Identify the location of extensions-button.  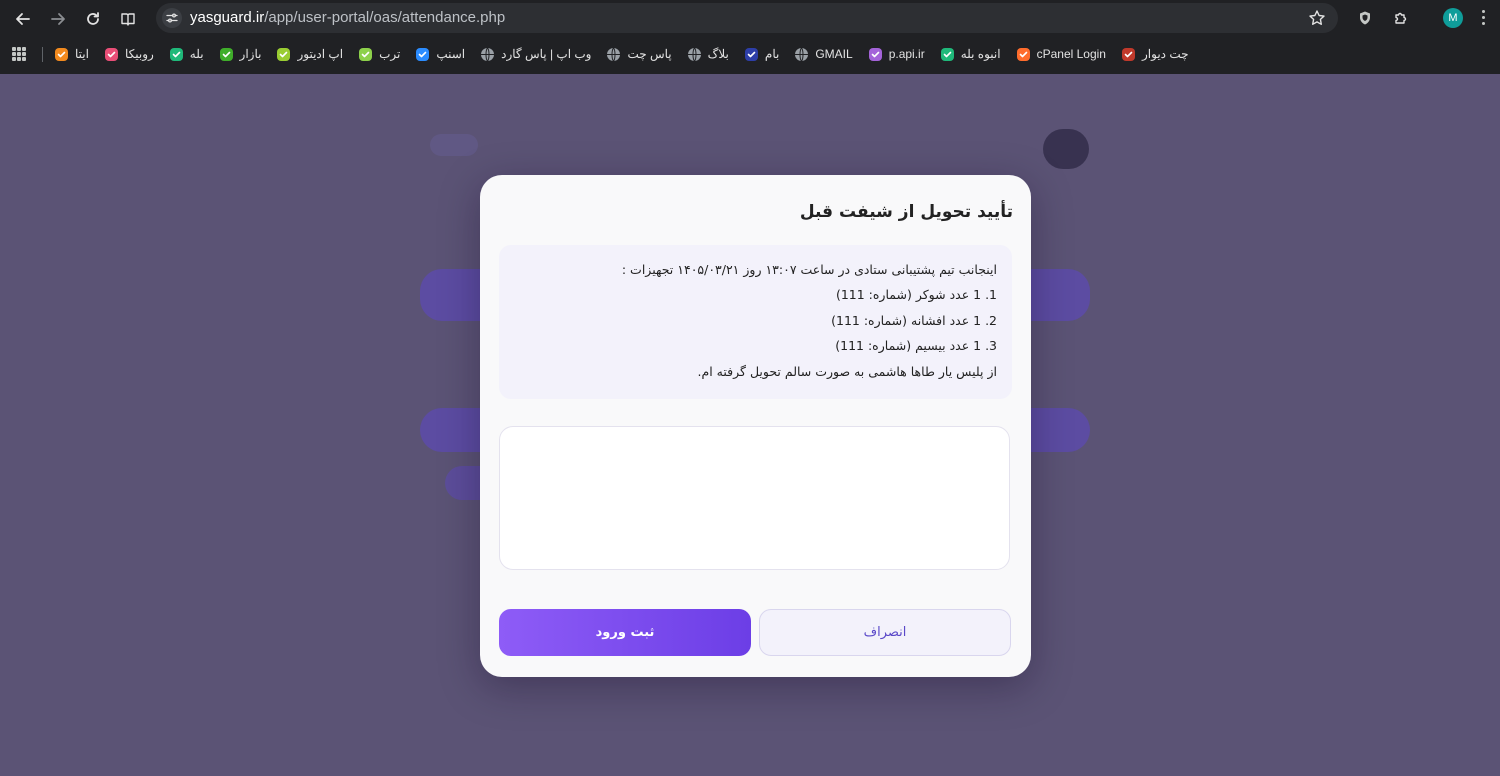
(1401, 18).